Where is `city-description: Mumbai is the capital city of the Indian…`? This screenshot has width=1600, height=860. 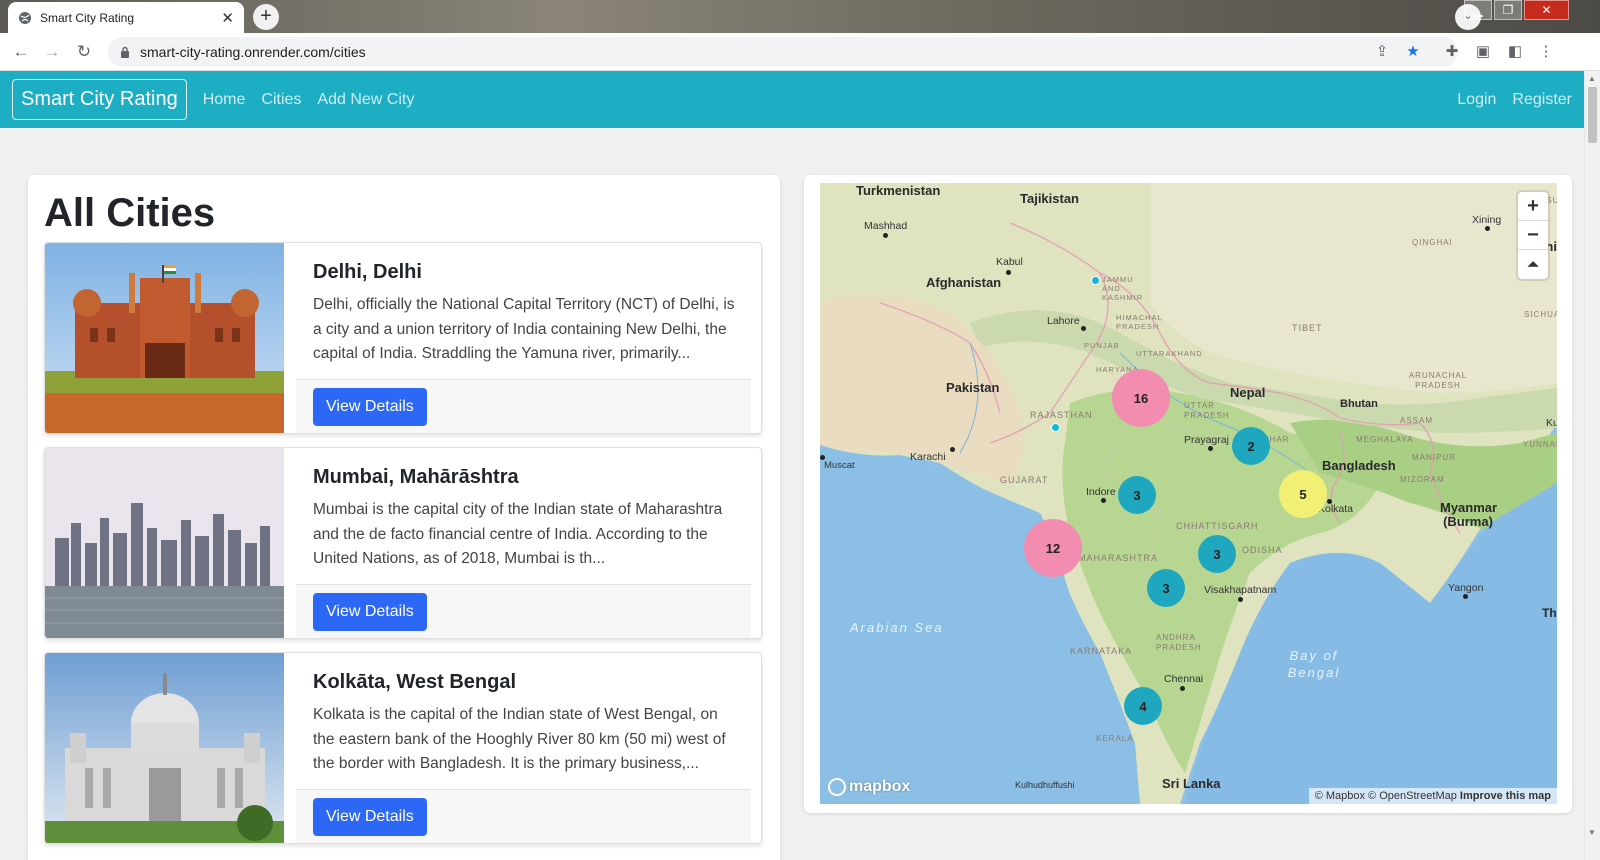 city-description: Mumbai is the capital city of the Indian… is located at coordinates (518, 534).